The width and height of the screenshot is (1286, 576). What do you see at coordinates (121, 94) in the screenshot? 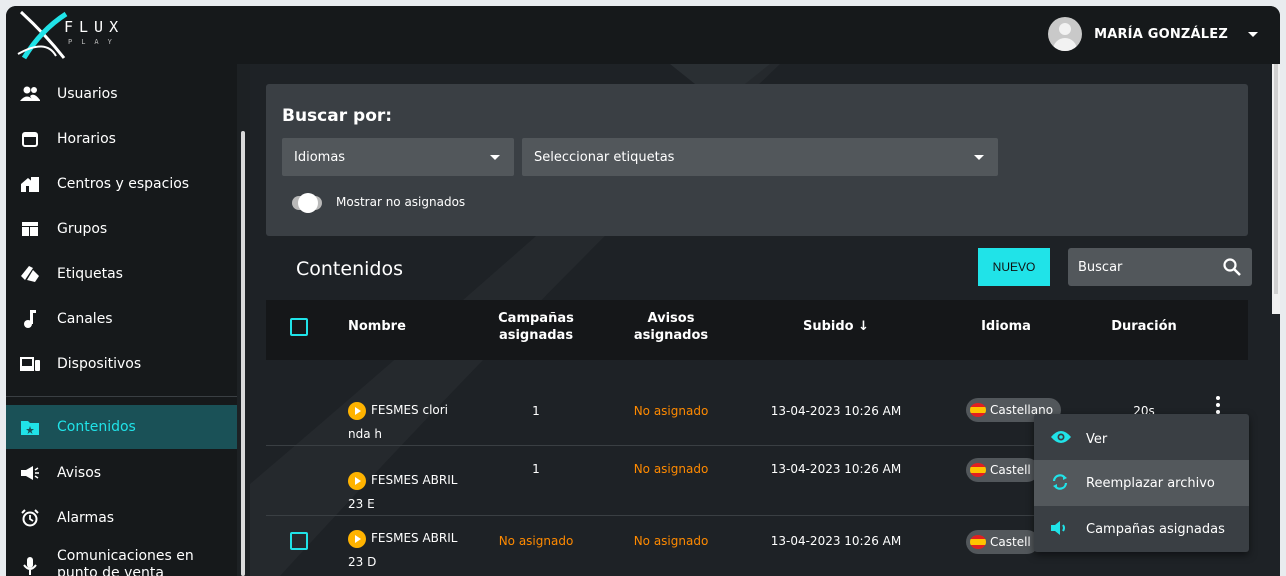
I see `sidebar-item-usuarios: Usuarios` at bounding box center [121, 94].